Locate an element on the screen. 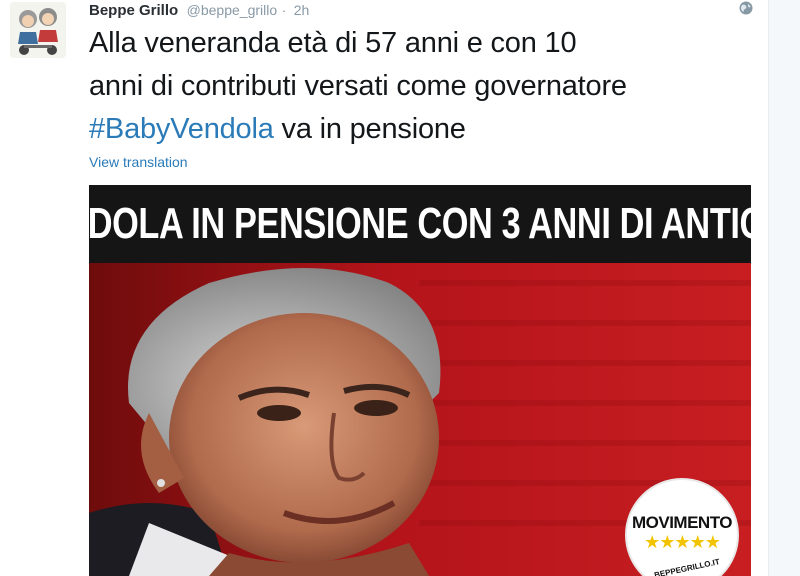 This screenshot has width=800, height=576. logo-site-text: BEPPEGRILLO.IT is located at coordinates (687, 566).